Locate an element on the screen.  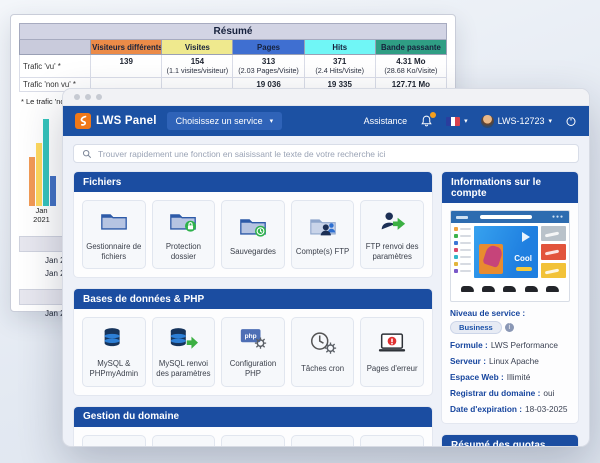
thumb-header: ●●● is located at coordinates (510, 217).